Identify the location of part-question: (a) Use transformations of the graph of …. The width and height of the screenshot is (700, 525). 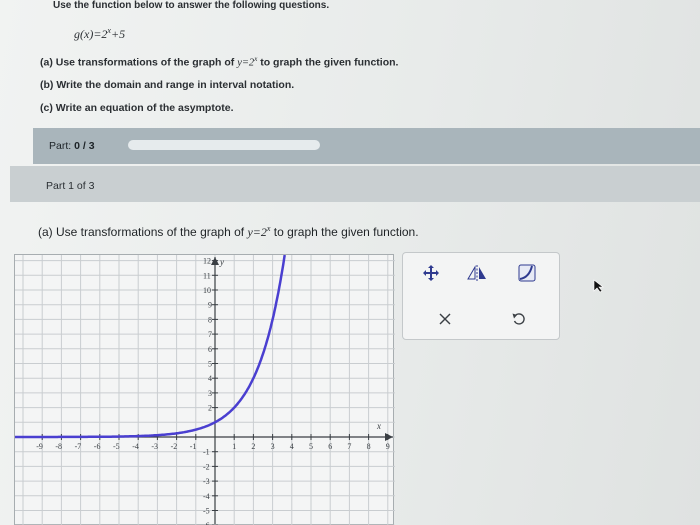
(228, 231).